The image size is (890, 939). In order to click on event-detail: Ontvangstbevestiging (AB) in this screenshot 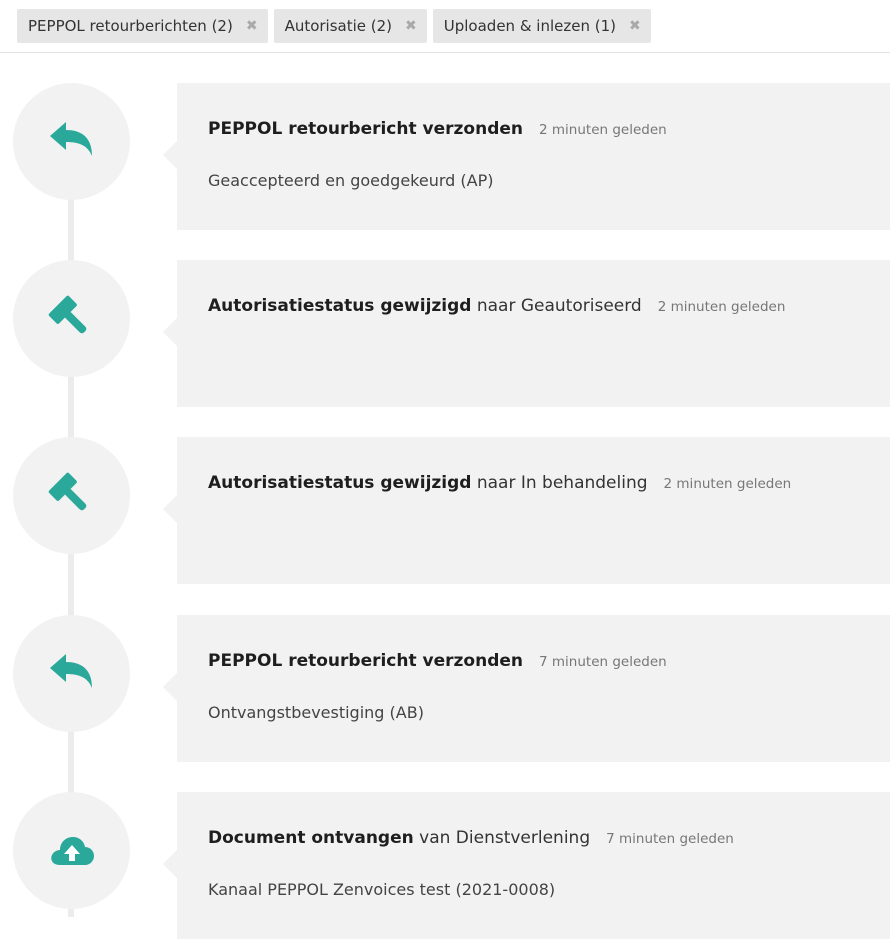, I will do `click(316, 712)`.